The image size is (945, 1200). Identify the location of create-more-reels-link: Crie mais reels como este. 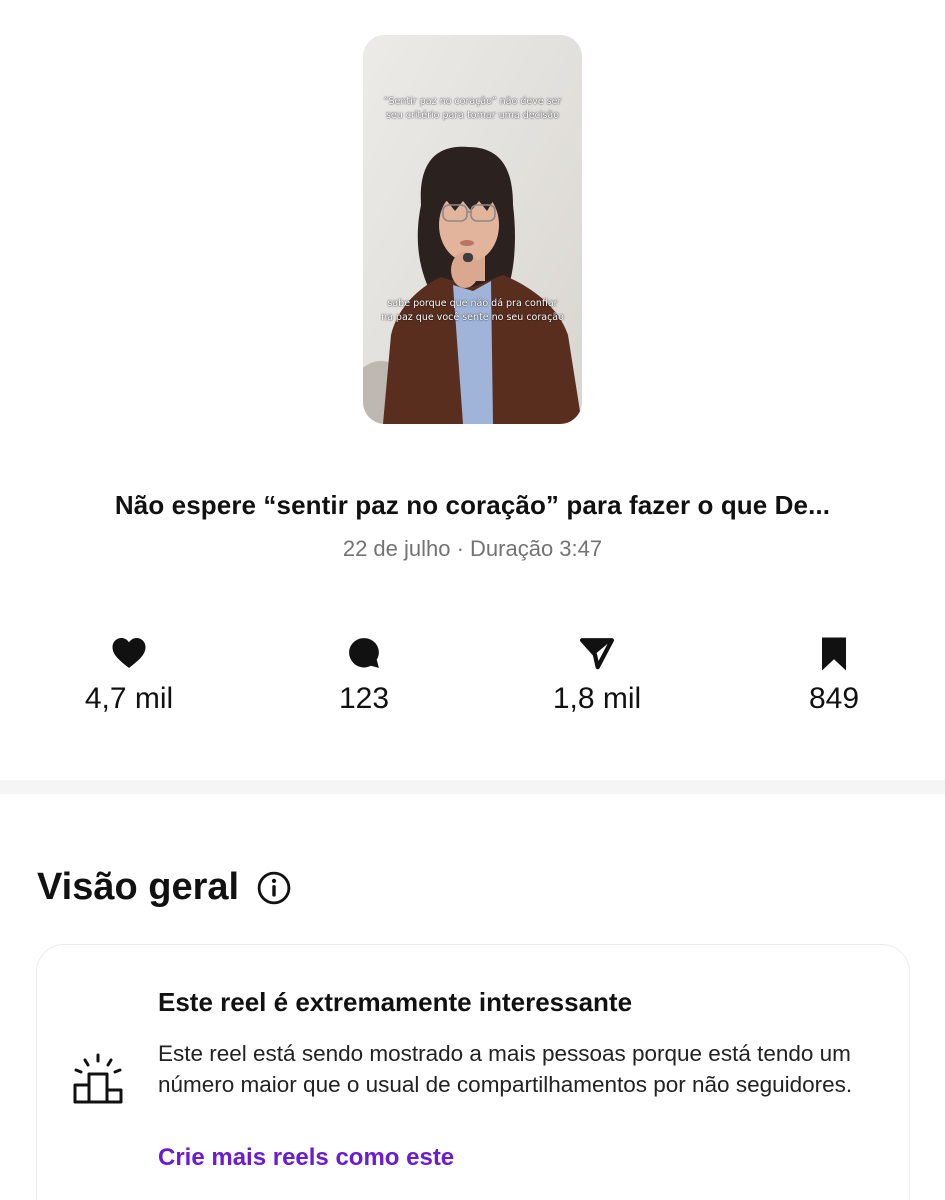
(306, 1158).